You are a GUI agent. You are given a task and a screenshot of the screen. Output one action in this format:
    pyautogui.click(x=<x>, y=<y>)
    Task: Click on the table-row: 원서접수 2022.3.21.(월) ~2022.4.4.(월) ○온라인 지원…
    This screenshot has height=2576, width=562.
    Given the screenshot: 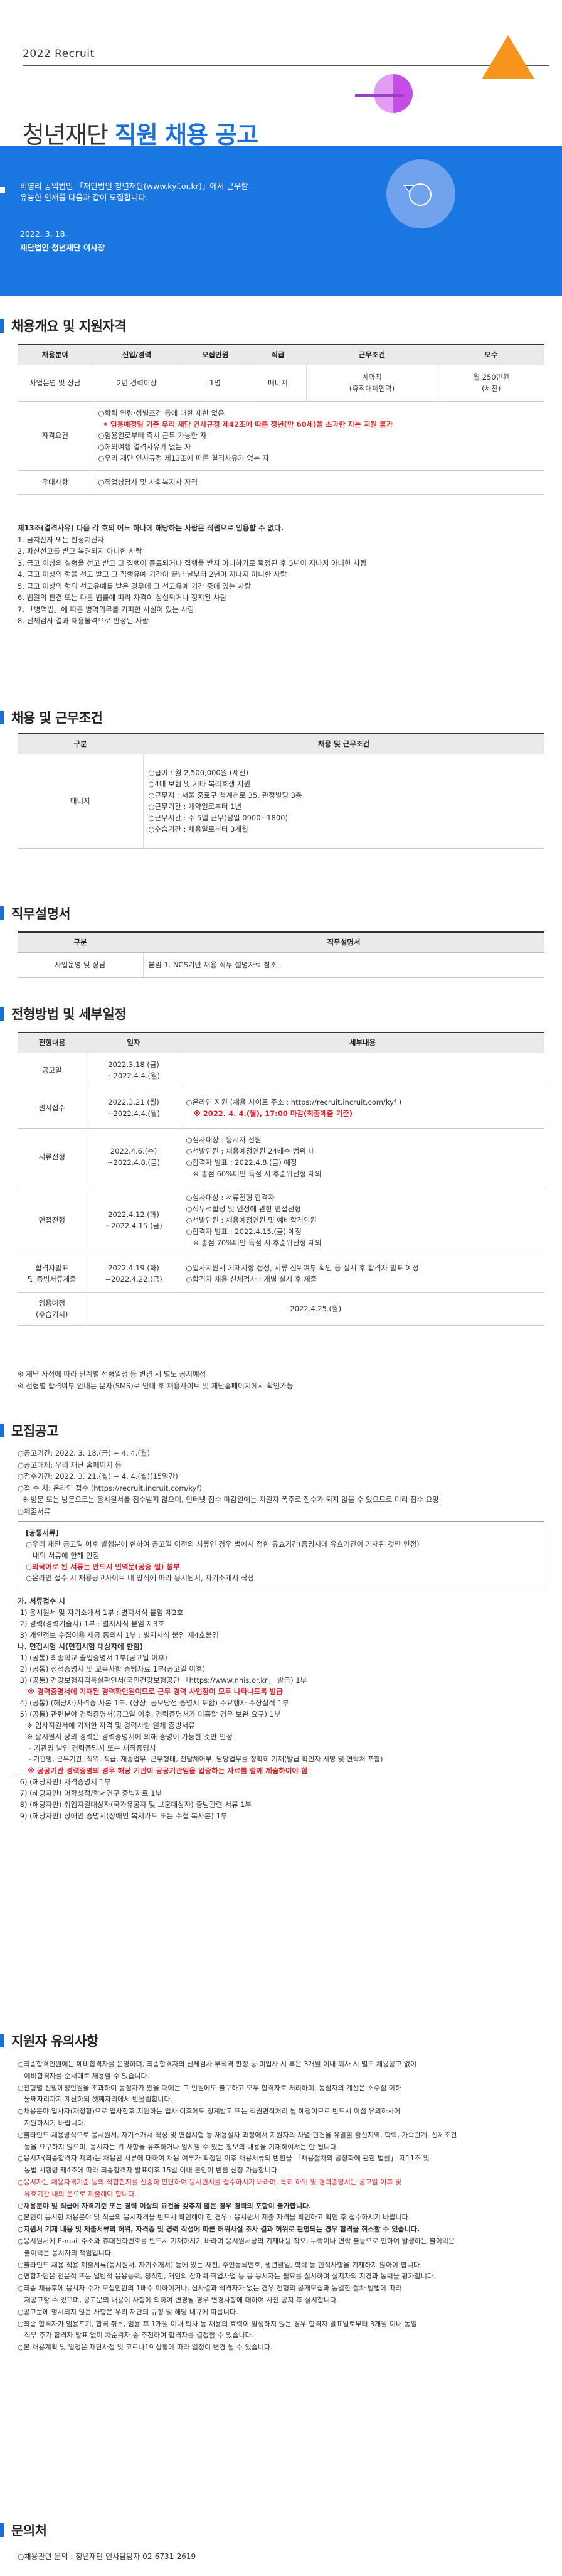 What is the action you would take?
    pyautogui.click(x=281, y=1108)
    